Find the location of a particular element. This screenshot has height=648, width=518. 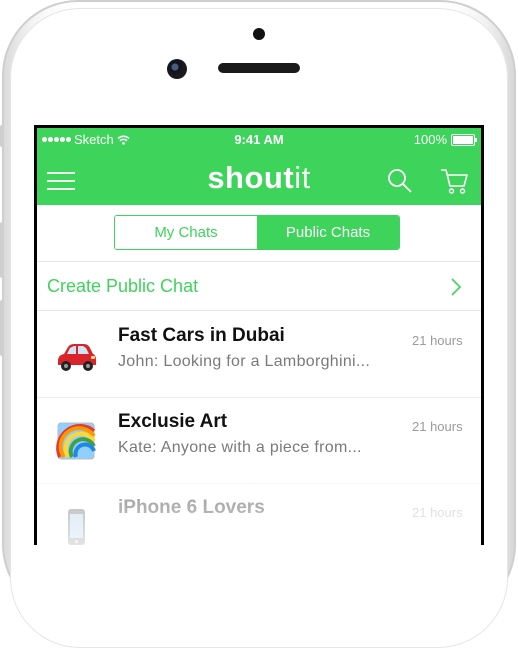

status-right: 100% is located at coordinates (445, 139).